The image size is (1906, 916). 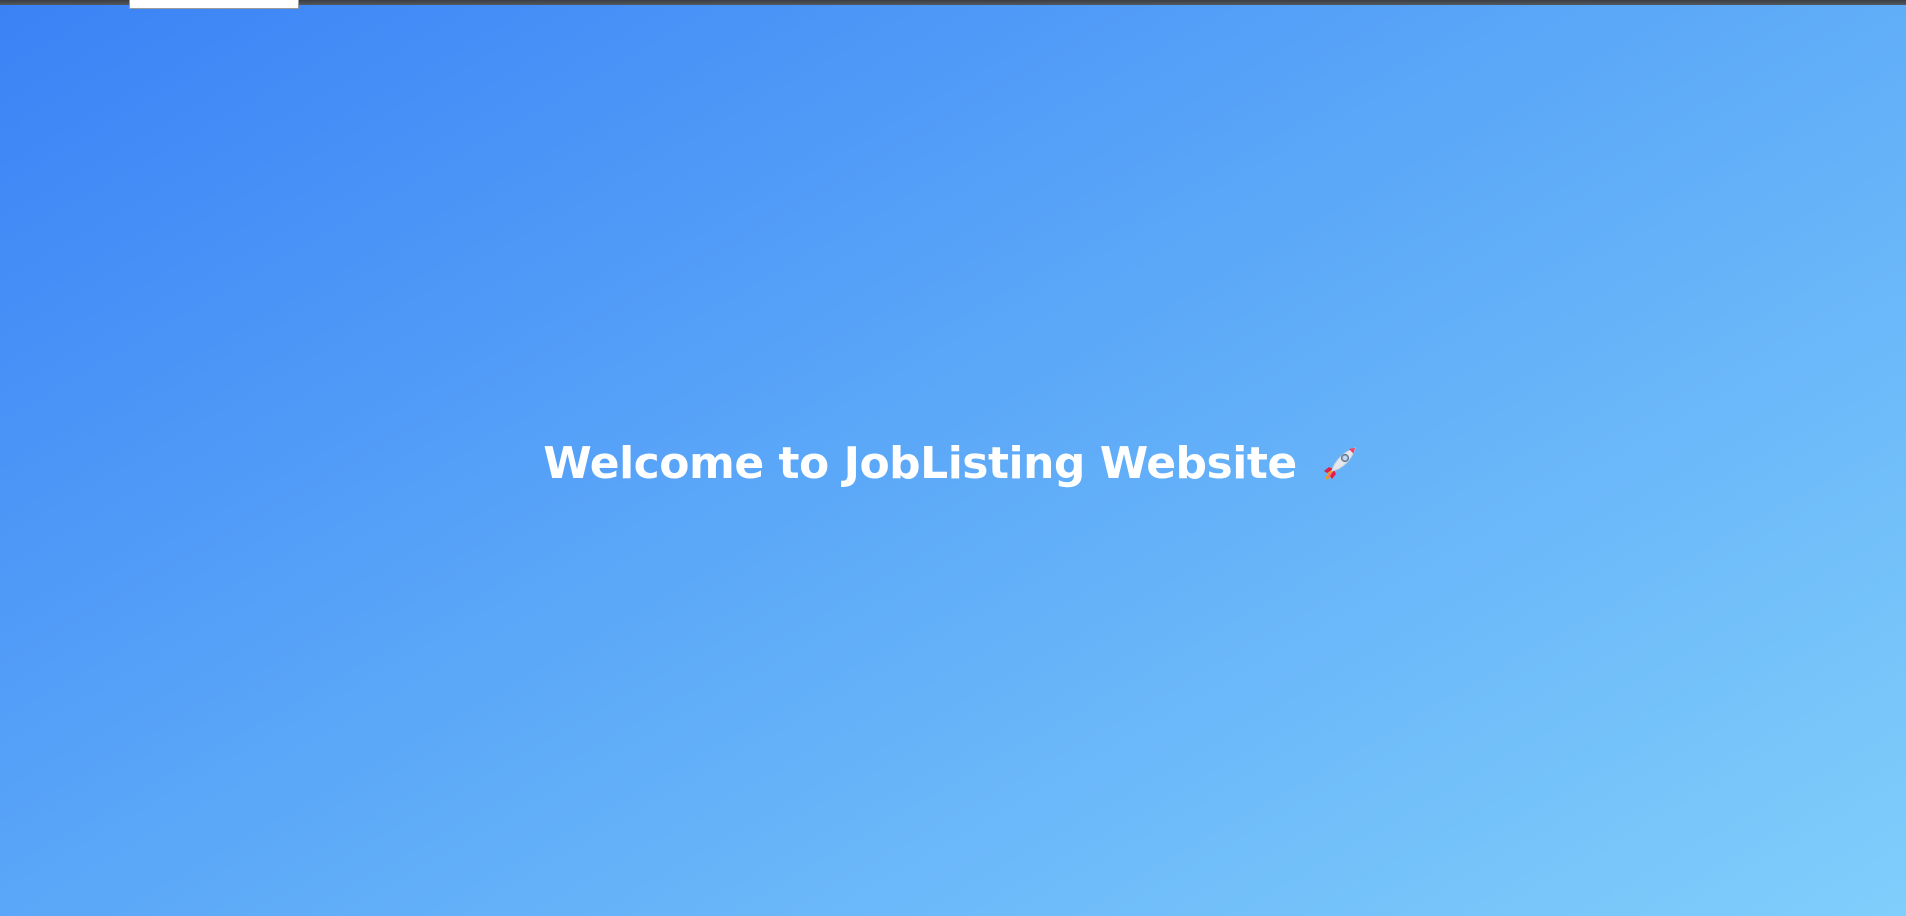 I want to click on hero-section: Welcome to JobListing Website, so click(x=953, y=464).